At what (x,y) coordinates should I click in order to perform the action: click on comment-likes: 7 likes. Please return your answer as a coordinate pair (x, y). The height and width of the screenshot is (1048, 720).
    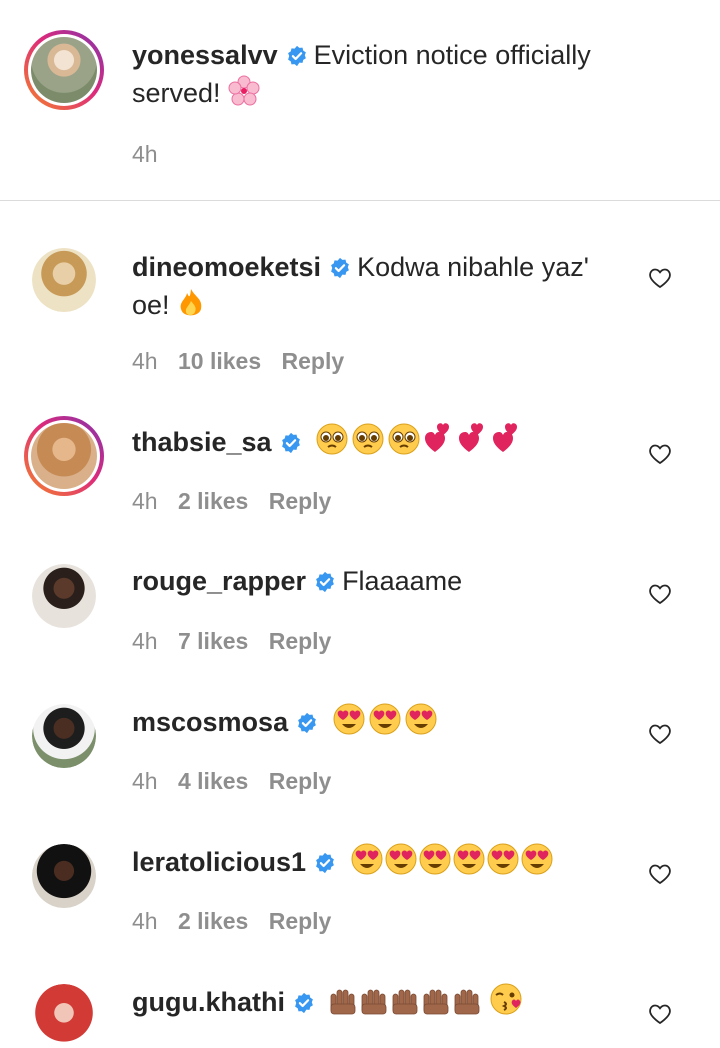
    Looking at the image, I should click on (213, 641).